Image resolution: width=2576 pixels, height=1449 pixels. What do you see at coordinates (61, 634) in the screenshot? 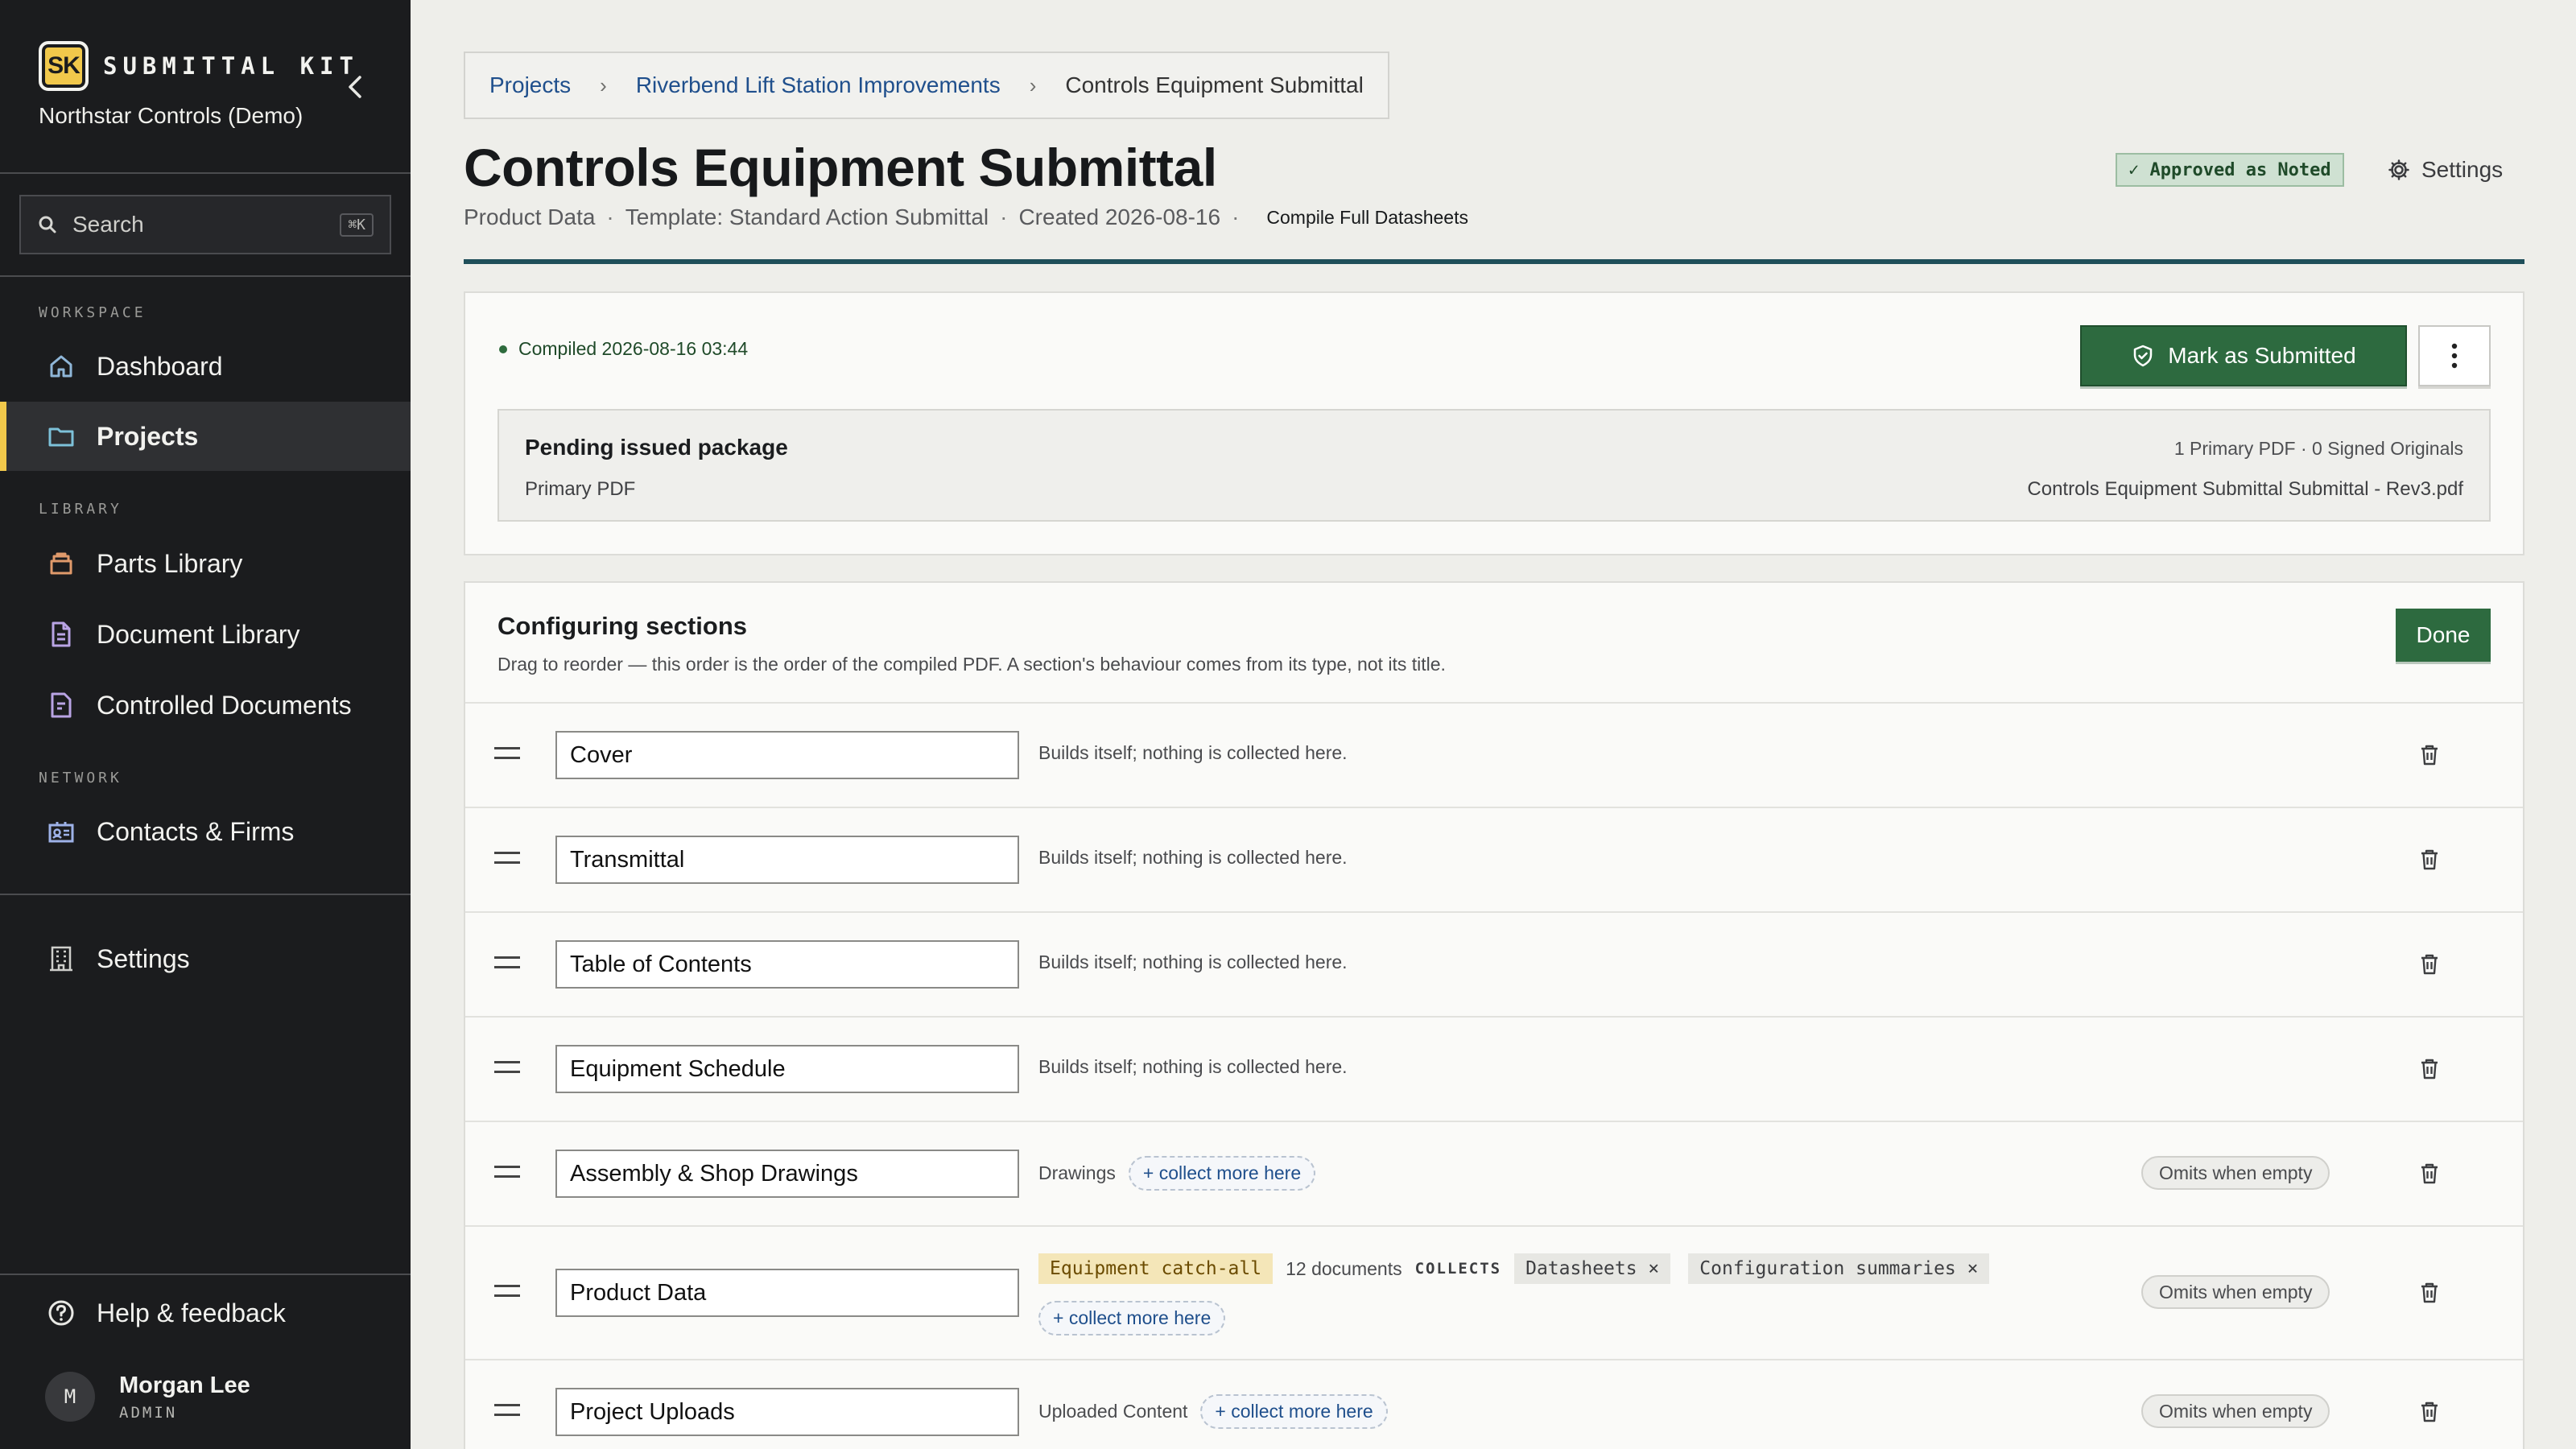
I see `document-icon` at bounding box center [61, 634].